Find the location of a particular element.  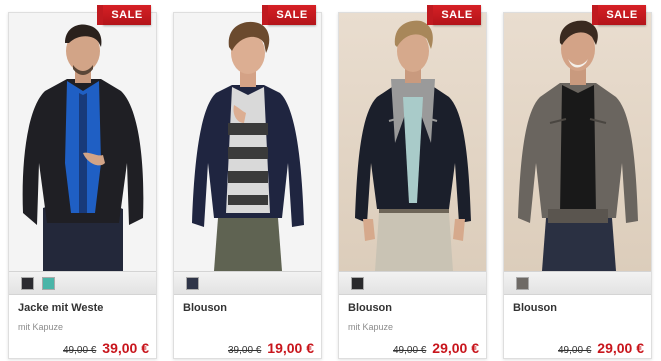

old-price: 39,00 € is located at coordinates (245, 350).